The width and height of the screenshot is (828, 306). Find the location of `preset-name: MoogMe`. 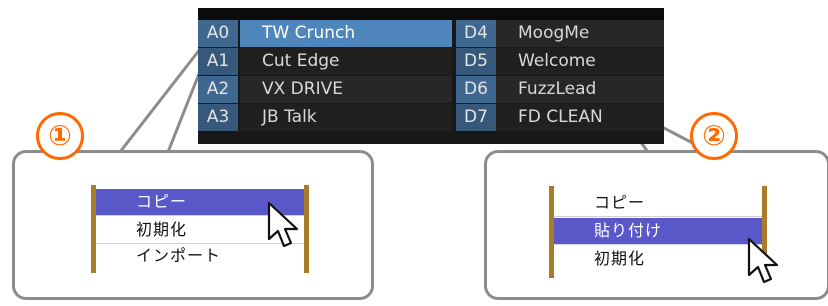

preset-name: MoogMe is located at coordinates (580, 33).